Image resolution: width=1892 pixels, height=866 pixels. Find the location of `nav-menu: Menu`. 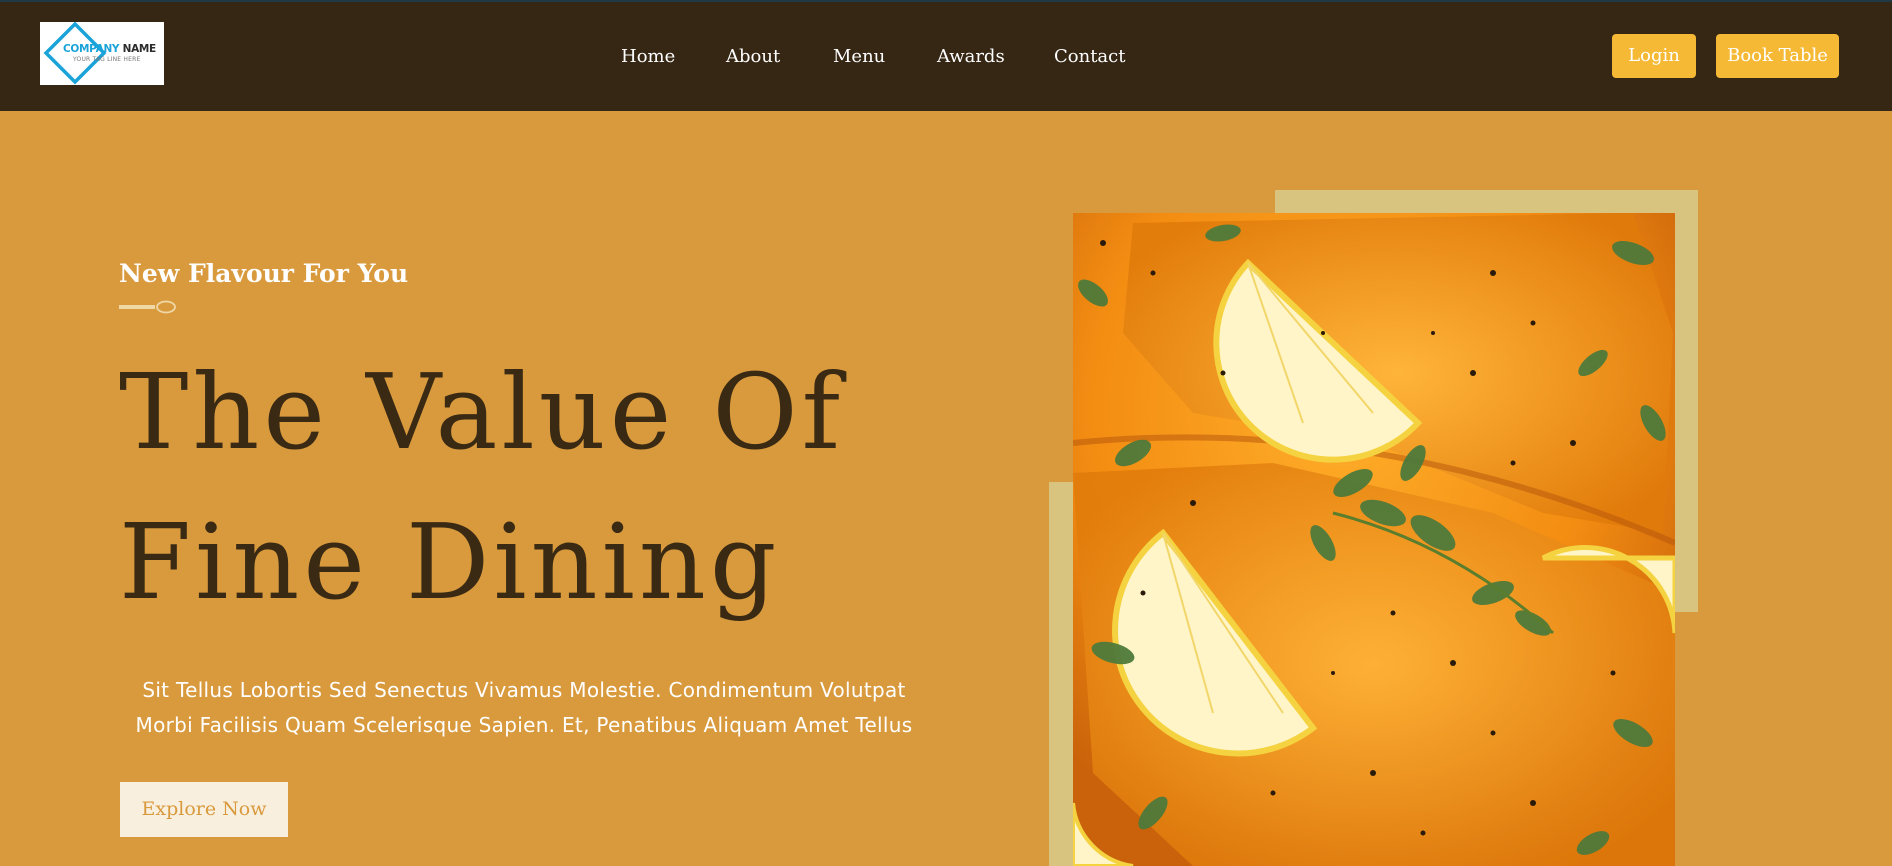

nav-menu: Menu is located at coordinates (859, 56).